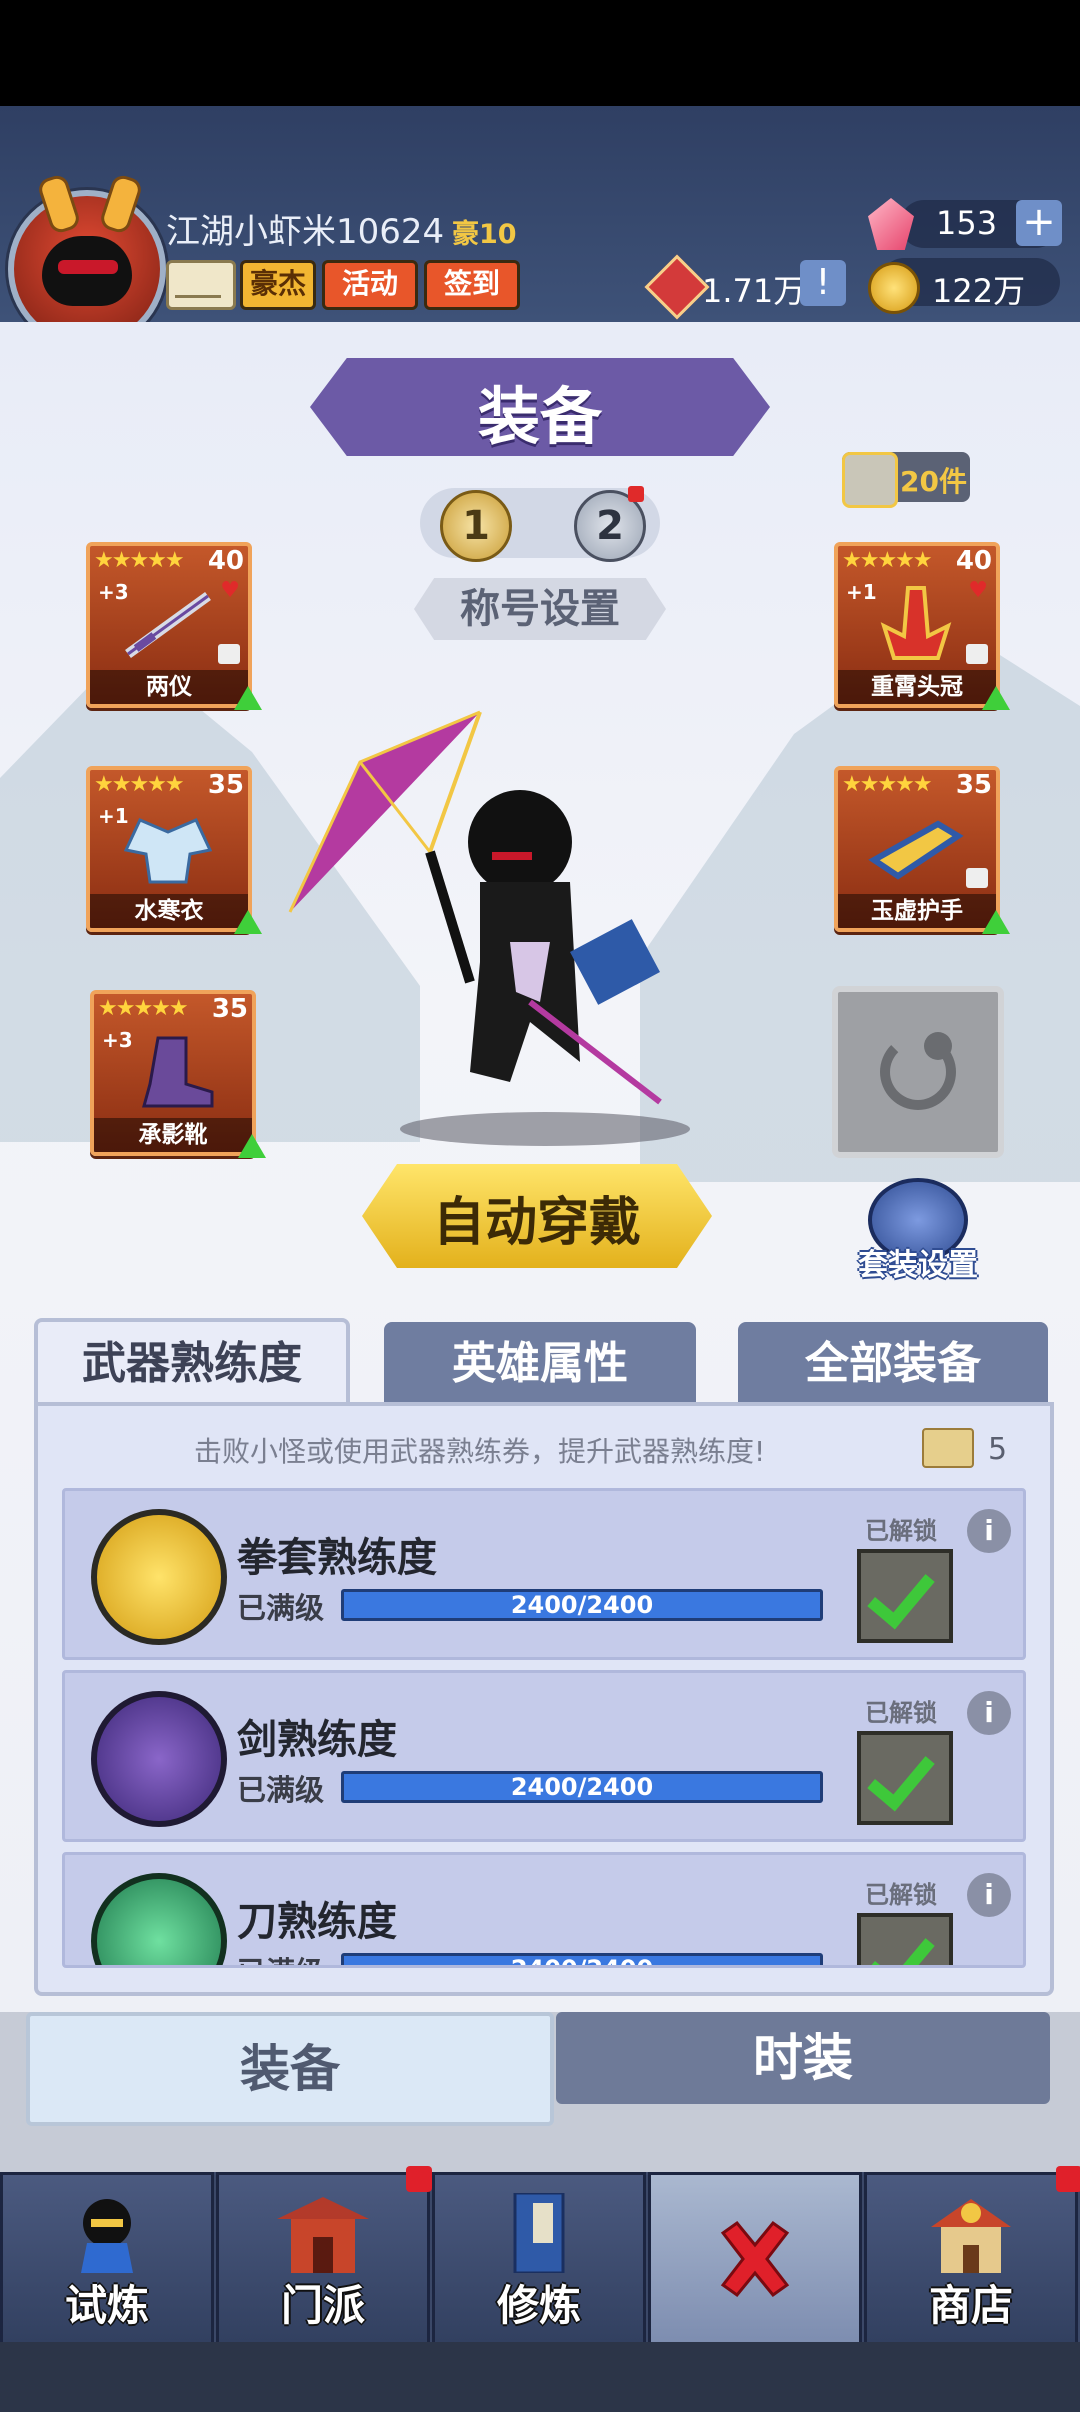  I want to click on coin-count: 122万, so click(979, 291).